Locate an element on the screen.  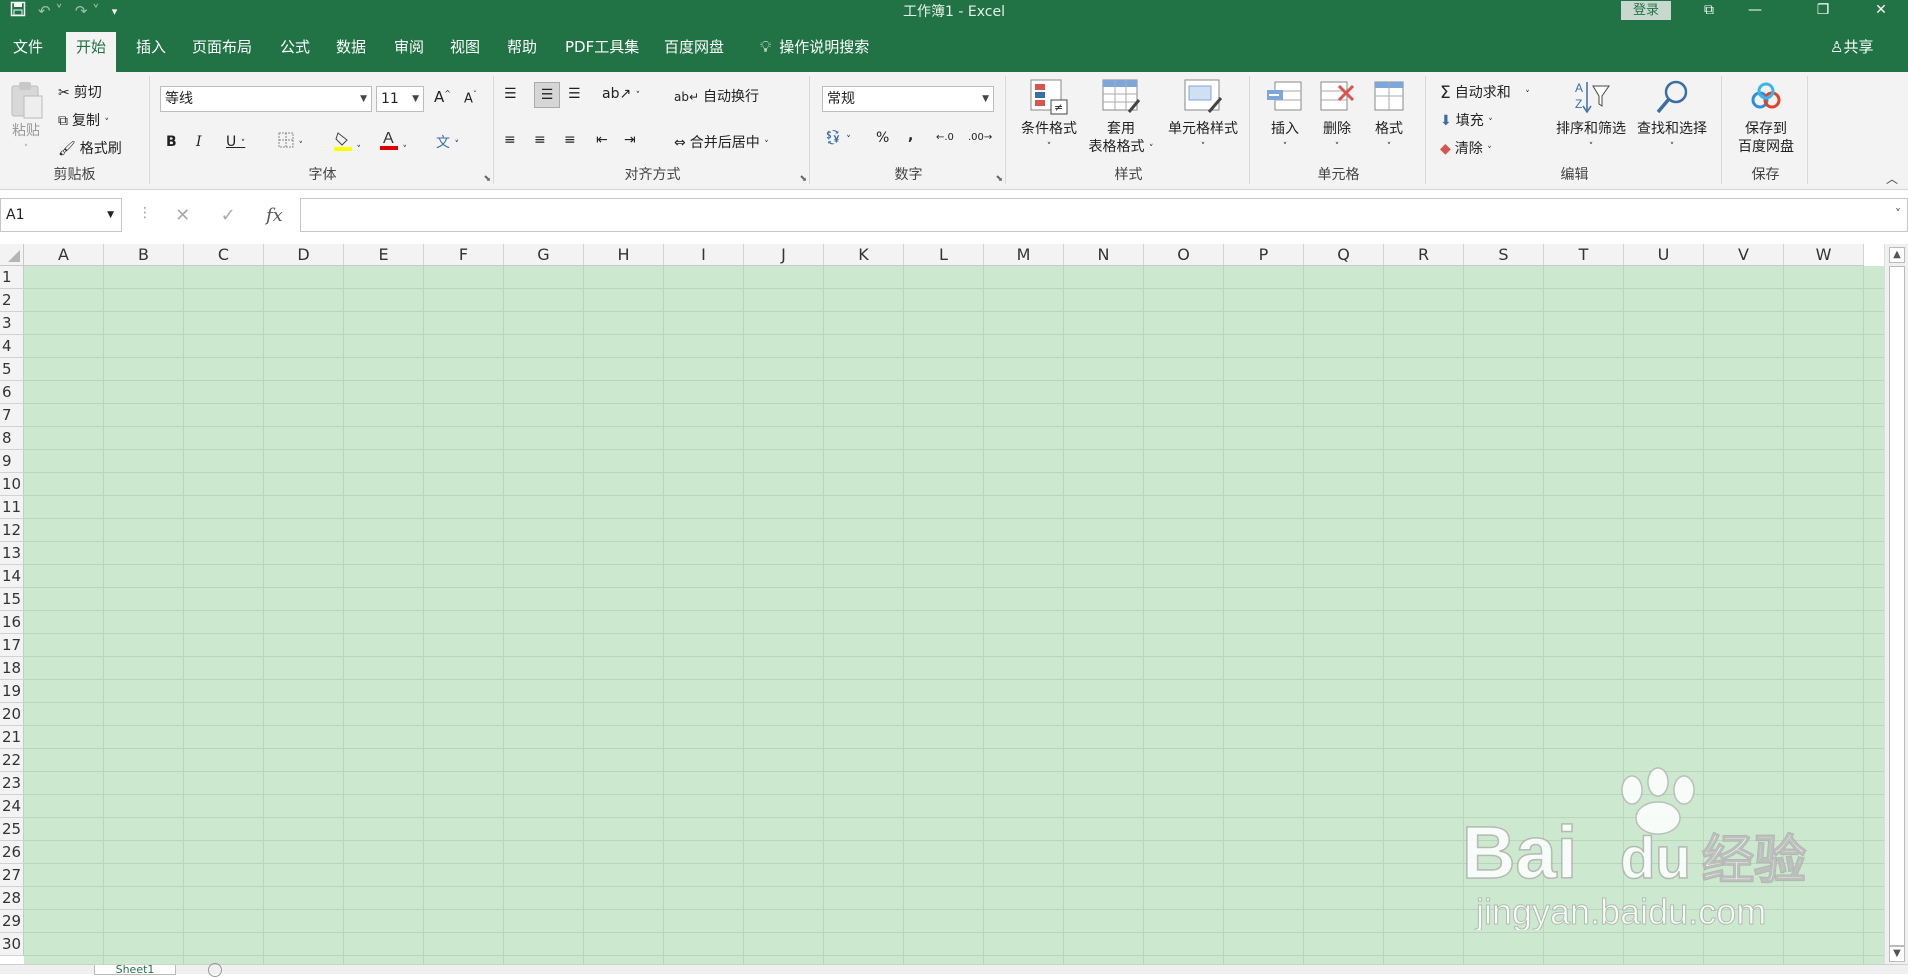
column-header-d: D is located at coordinates (304, 255).